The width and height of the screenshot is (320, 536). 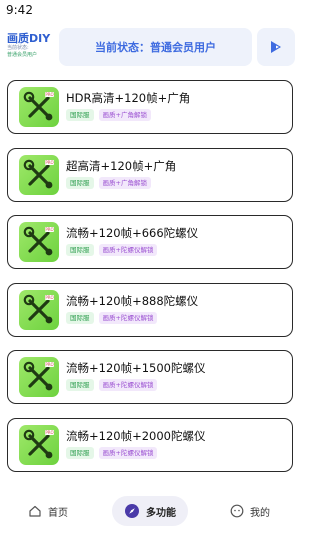 What do you see at coordinates (150, 242) in the screenshot?
I see `preset-card: PRO 流畅+120帧+666陀螺仪 国际服 画质+陀螺仪解锁` at bounding box center [150, 242].